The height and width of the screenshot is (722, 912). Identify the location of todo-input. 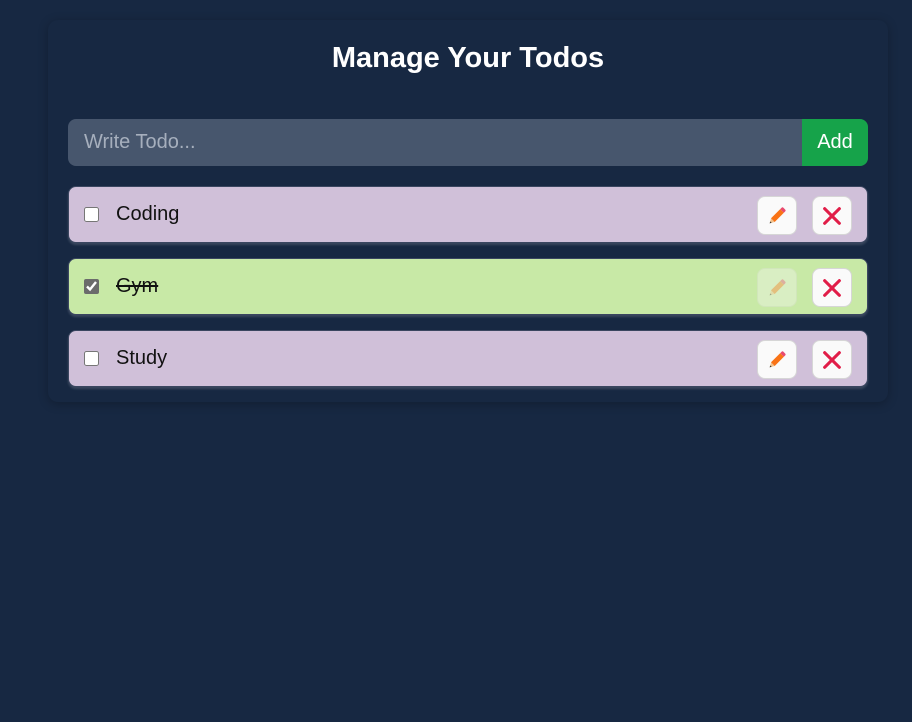
(435, 142).